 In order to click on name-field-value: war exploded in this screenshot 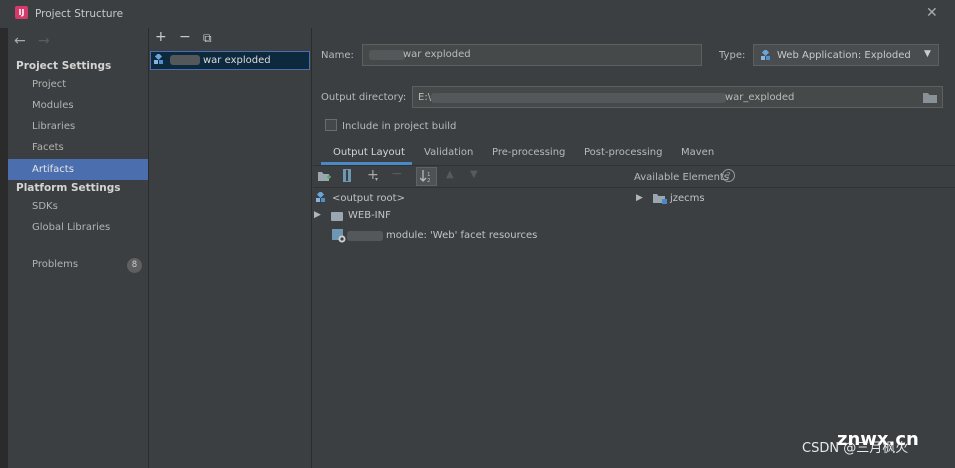, I will do `click(437, 54)`.